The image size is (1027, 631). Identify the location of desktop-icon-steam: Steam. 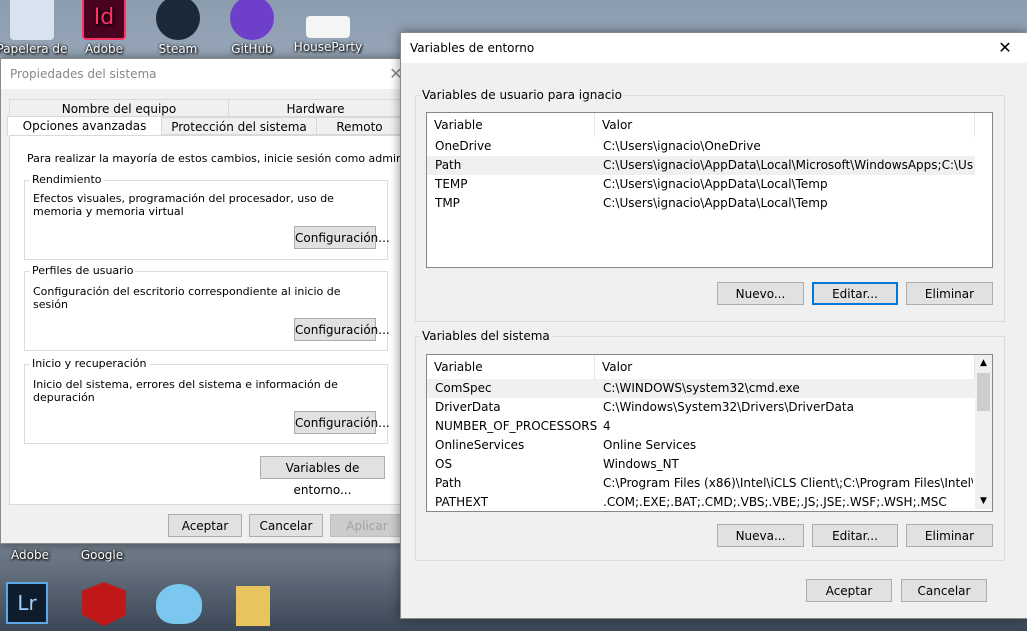
(178, 28).